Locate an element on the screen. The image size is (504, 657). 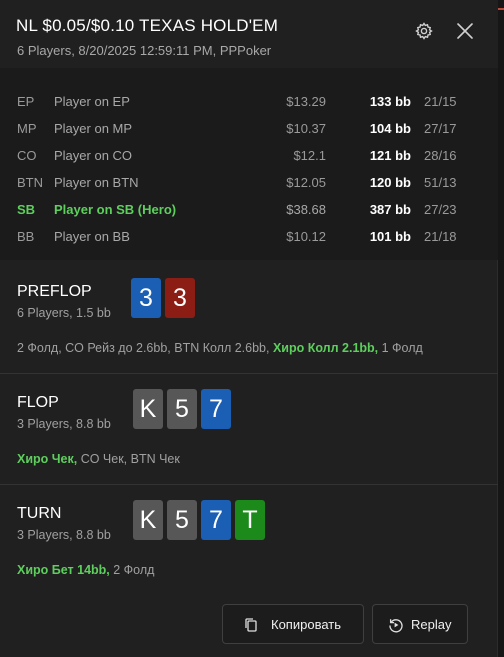
player-name: Player on BB is located at coordinates (92, 236).